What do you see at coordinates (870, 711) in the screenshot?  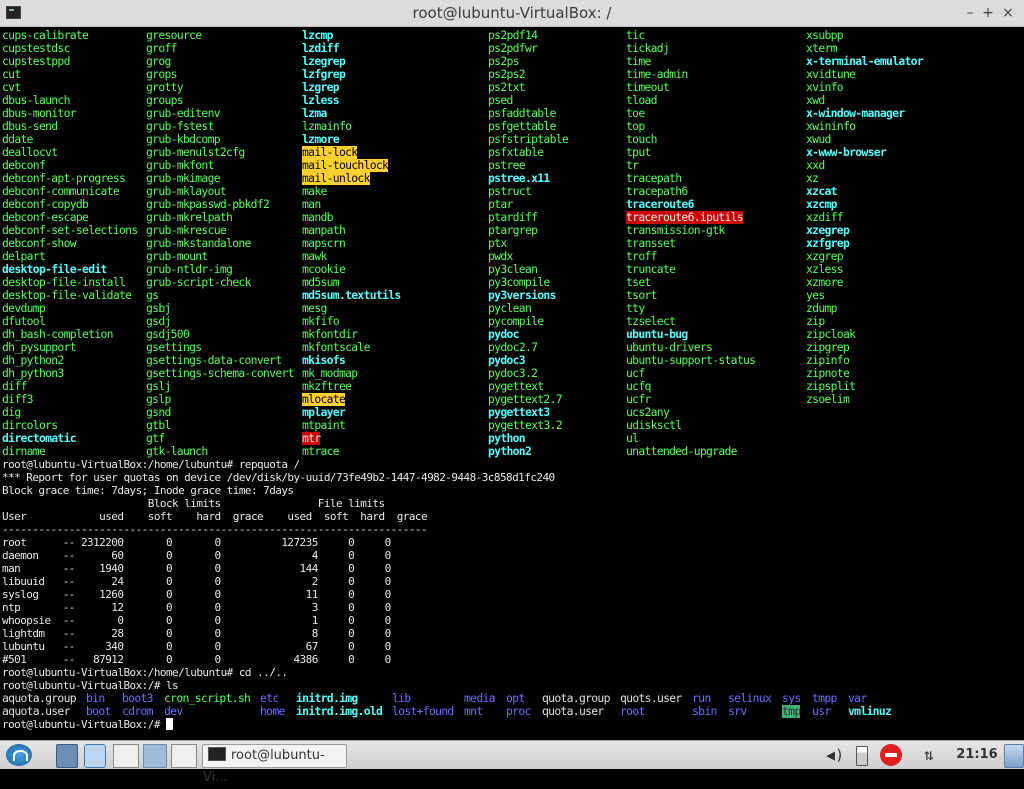 I see `ls-entry: vmlinuz` at bounding box center [870, 711].